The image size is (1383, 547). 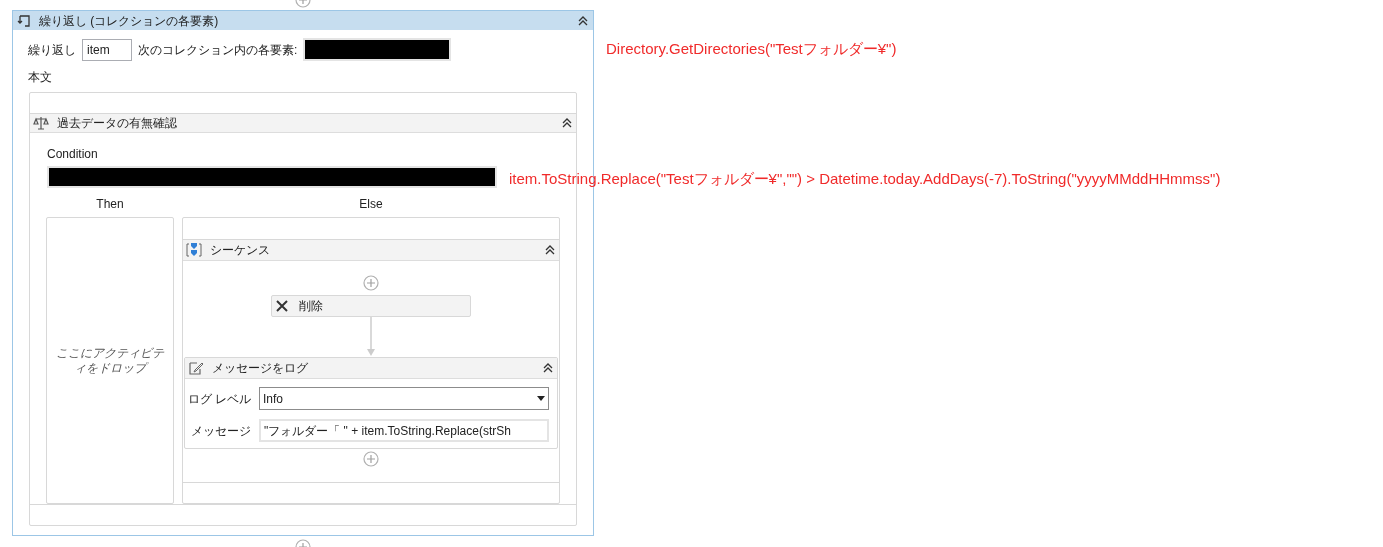 What do you see at coordinates (371, 337) in the screenshot?
I see `connector-arrow` at bounding box center [371, 337].